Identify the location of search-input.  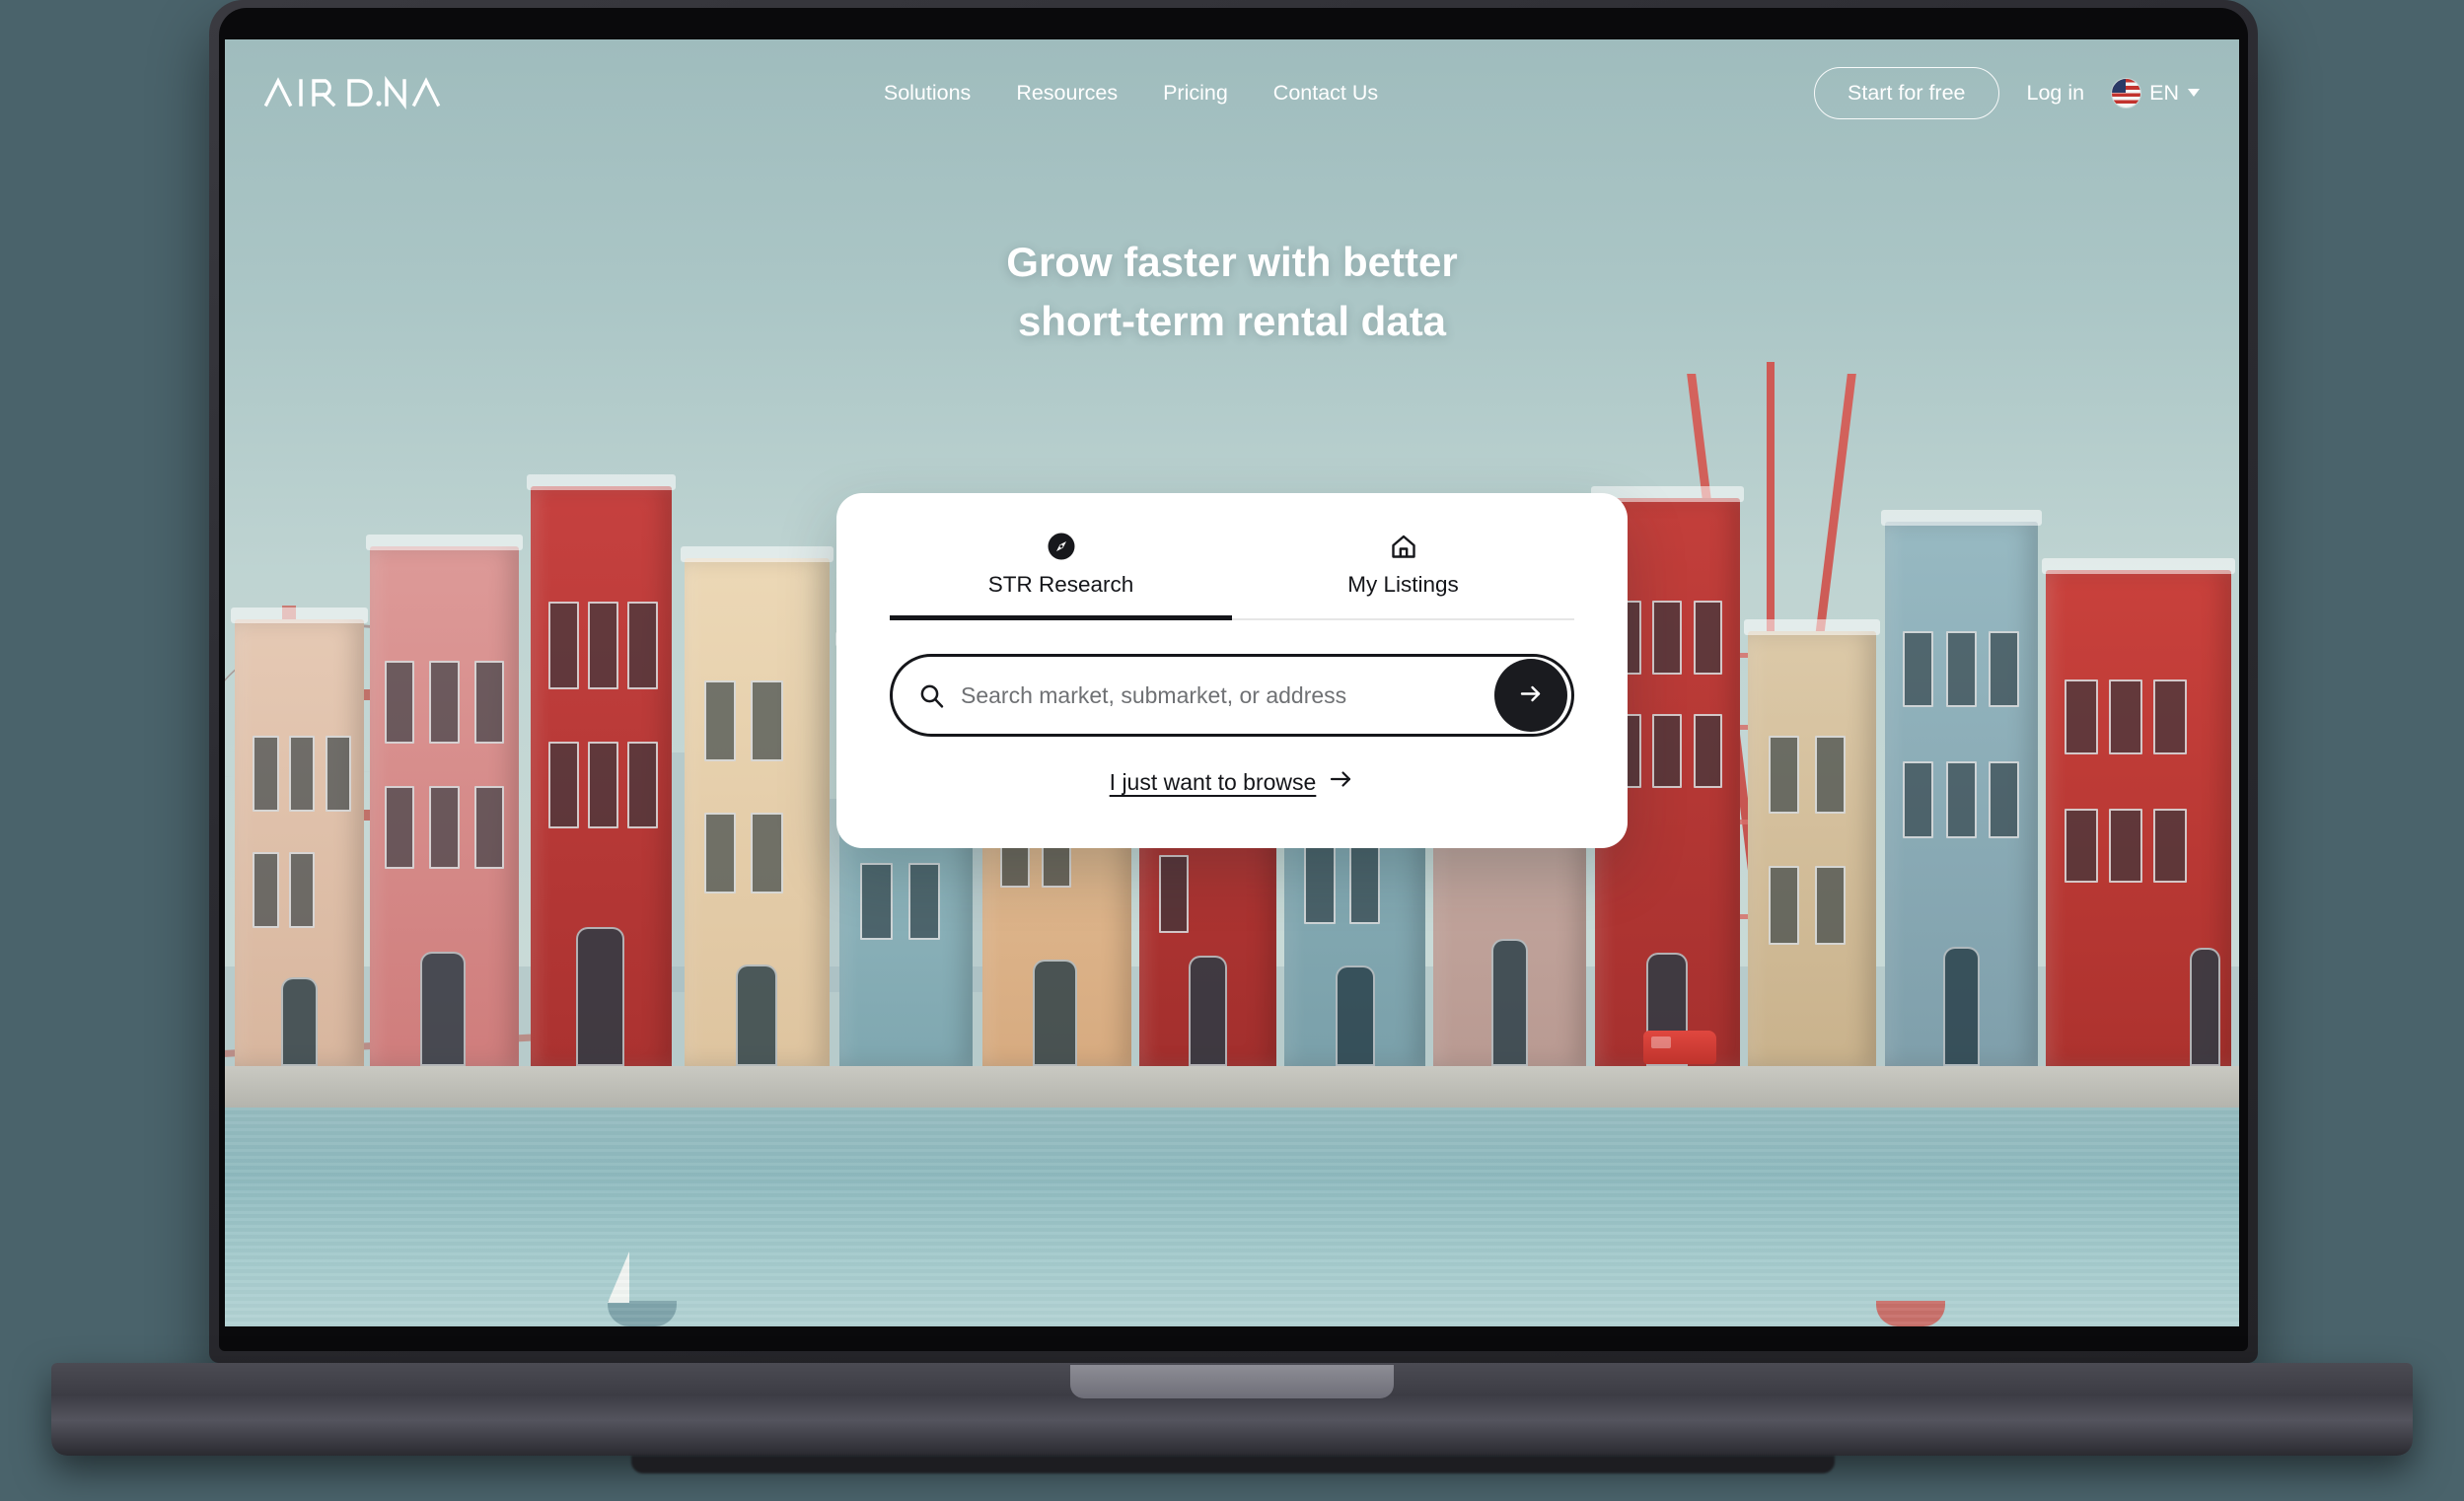
(1258, 695).